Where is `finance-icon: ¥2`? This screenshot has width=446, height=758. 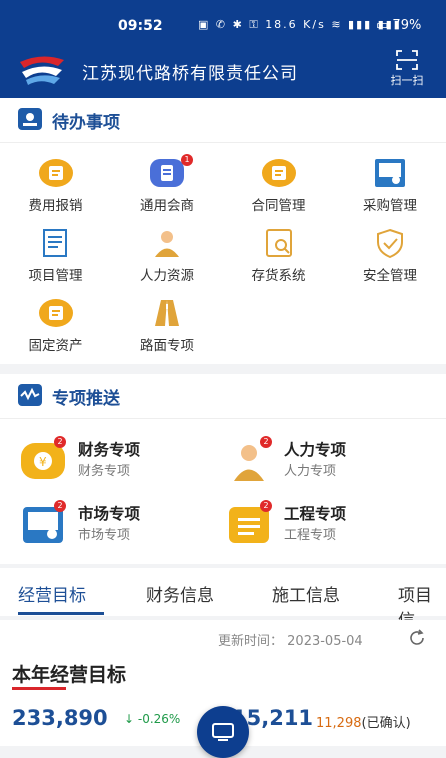 finance-icon: ¥2 is located at coordinates (43, 459).